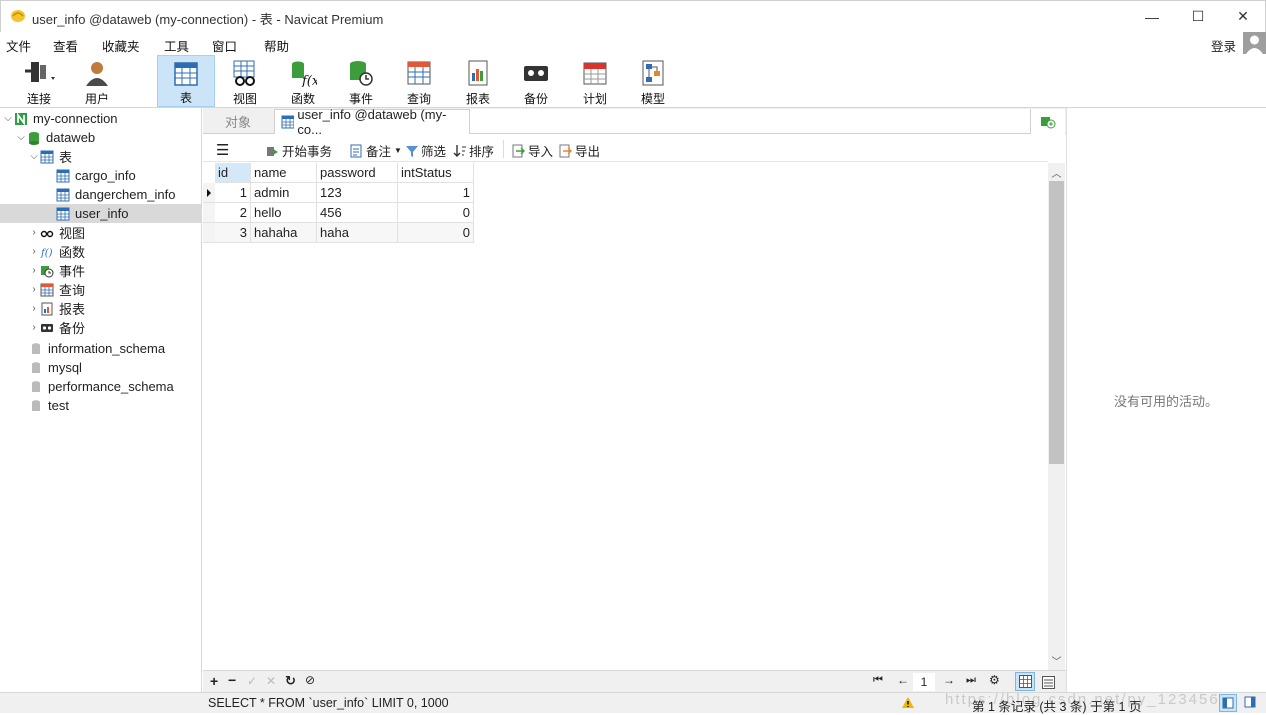 The width and height of the screenshot is (1266, 715). Describe the element at coordinates (653, 81) in the screenshot. I see `toolbar-model-button: 模型` at that location.